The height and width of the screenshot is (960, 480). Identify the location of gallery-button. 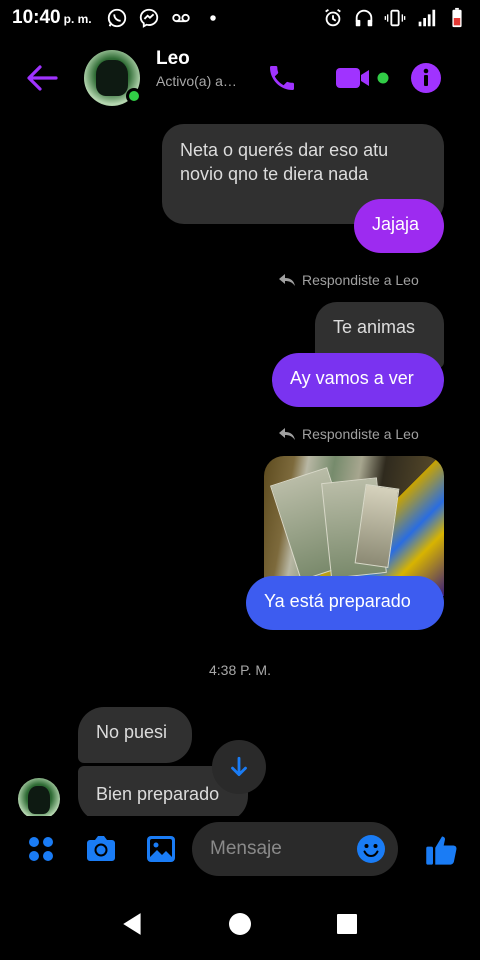
(161, 849).